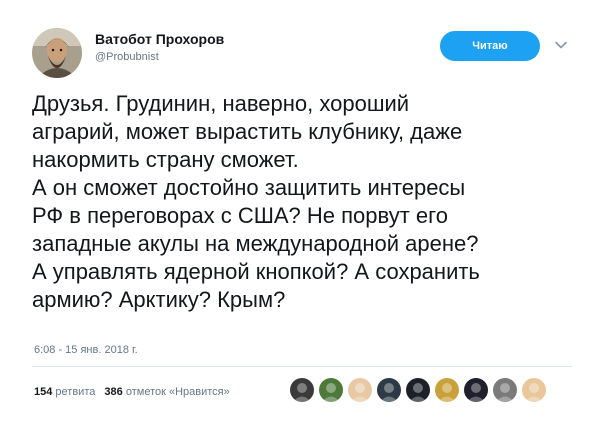 The height and width of the screenshot is (427, 600). Describe the element at coordinates (240, 215) in the screenshot. I see `tweet-text-line: РФ в переговорах с США? Не порвут его` at that location.